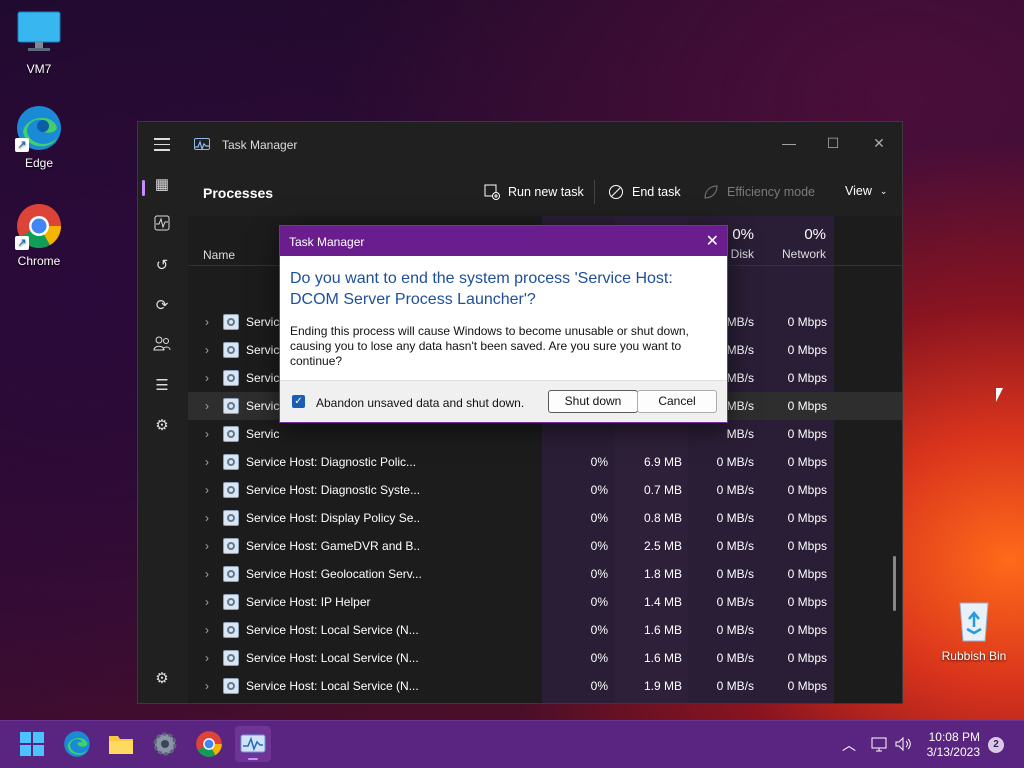 The width and height of the screenshot is (1024, 768). Describe the element at coordinates (662, 686) in the screenshot. I see `memory-cell: 1.9 MB` at that location.